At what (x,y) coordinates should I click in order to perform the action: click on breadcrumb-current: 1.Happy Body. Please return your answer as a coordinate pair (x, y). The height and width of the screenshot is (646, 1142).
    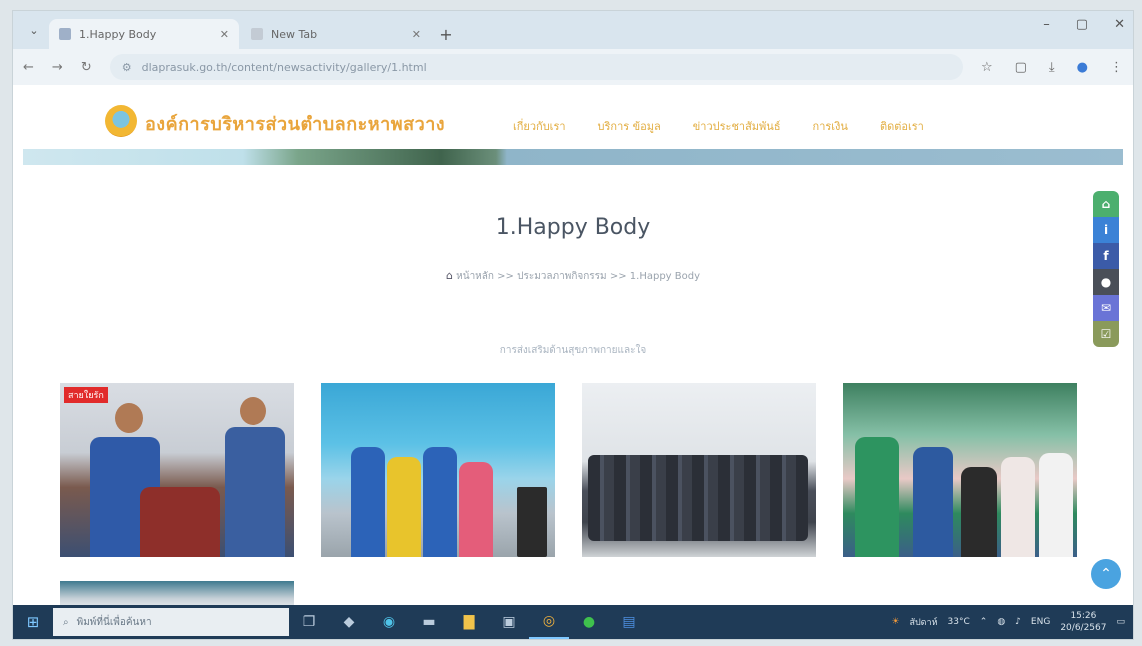
    Looking at the image, I should click on (665, 276).